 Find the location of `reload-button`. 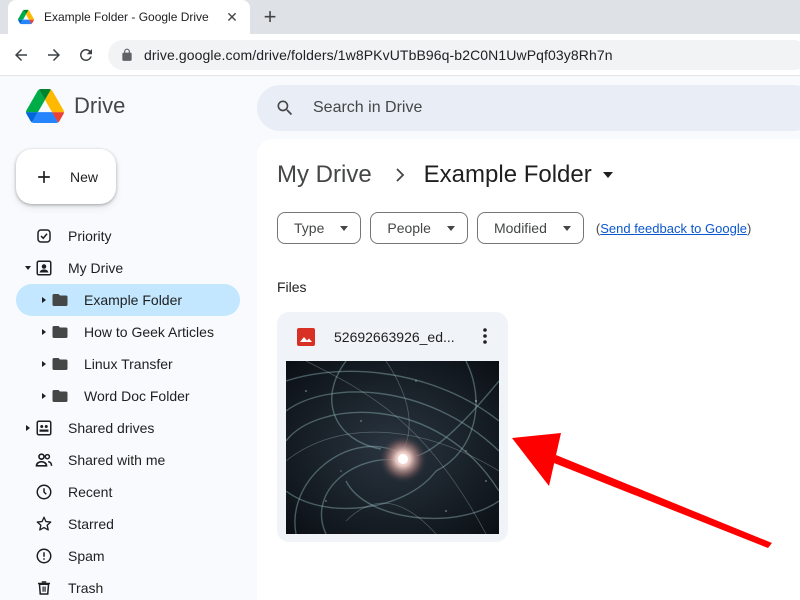

reload-button is located at coordinates (86, 55).